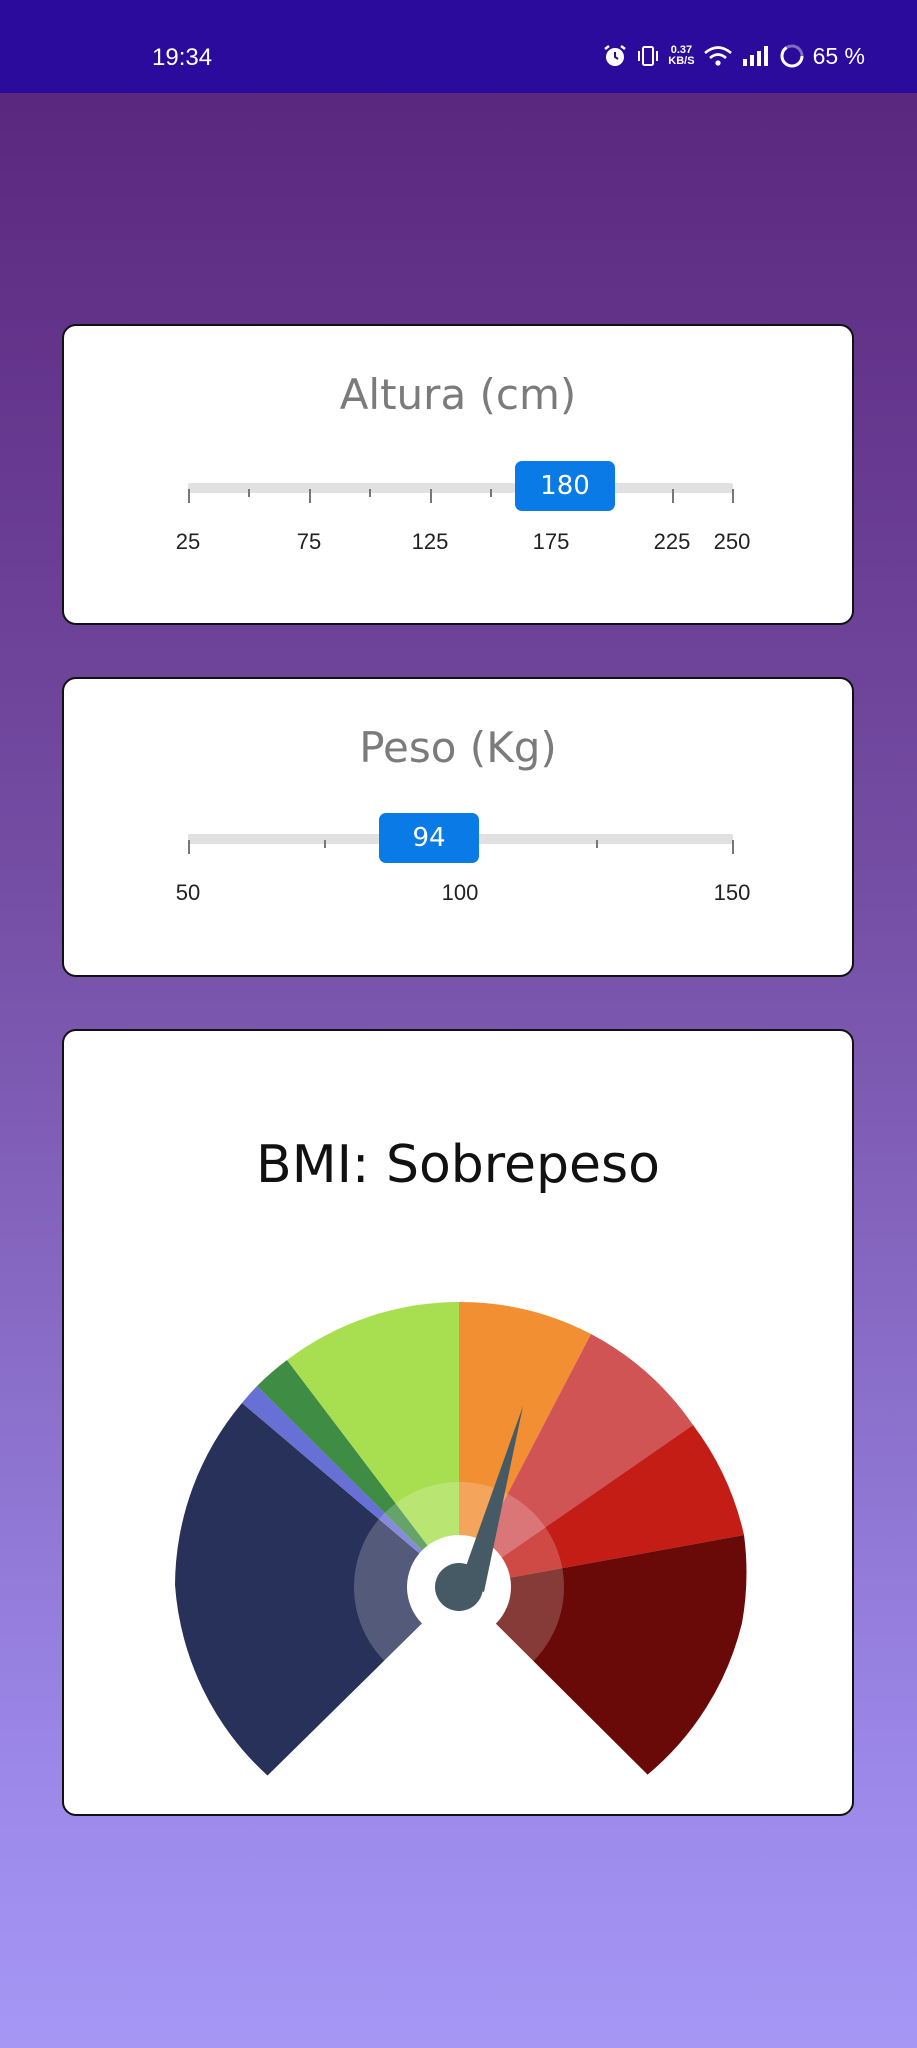 The image size is (917, 2048). What do you see at coordinates (672, 541) in the screenshot?
I see `height-label-225: 225` at bounding box center [672, 541].